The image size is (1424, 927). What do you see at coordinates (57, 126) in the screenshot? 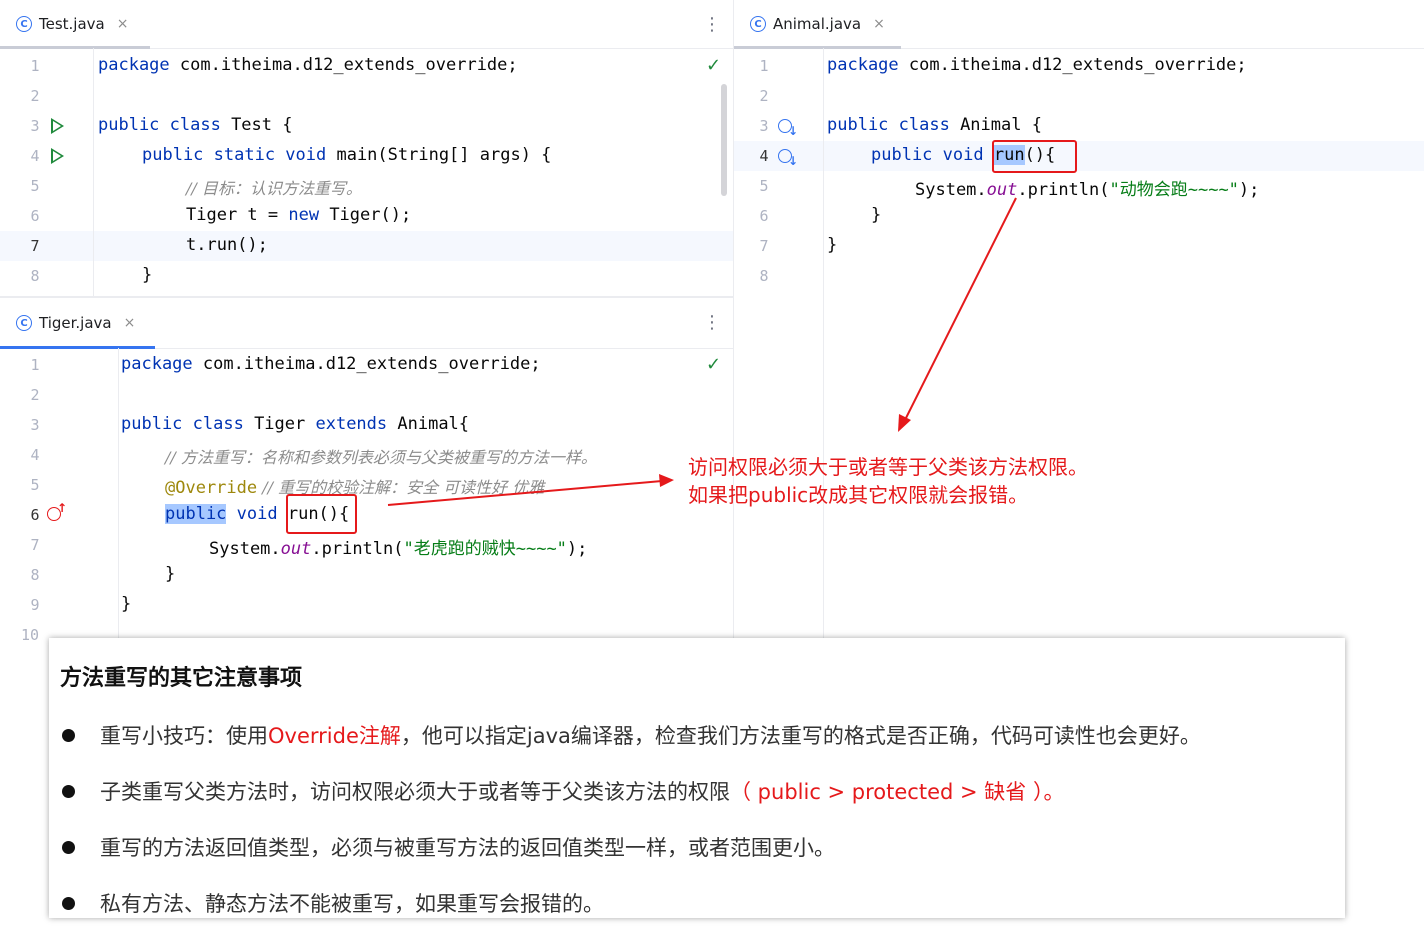
I see `run-class-icon` at bounding box center [57, 126].